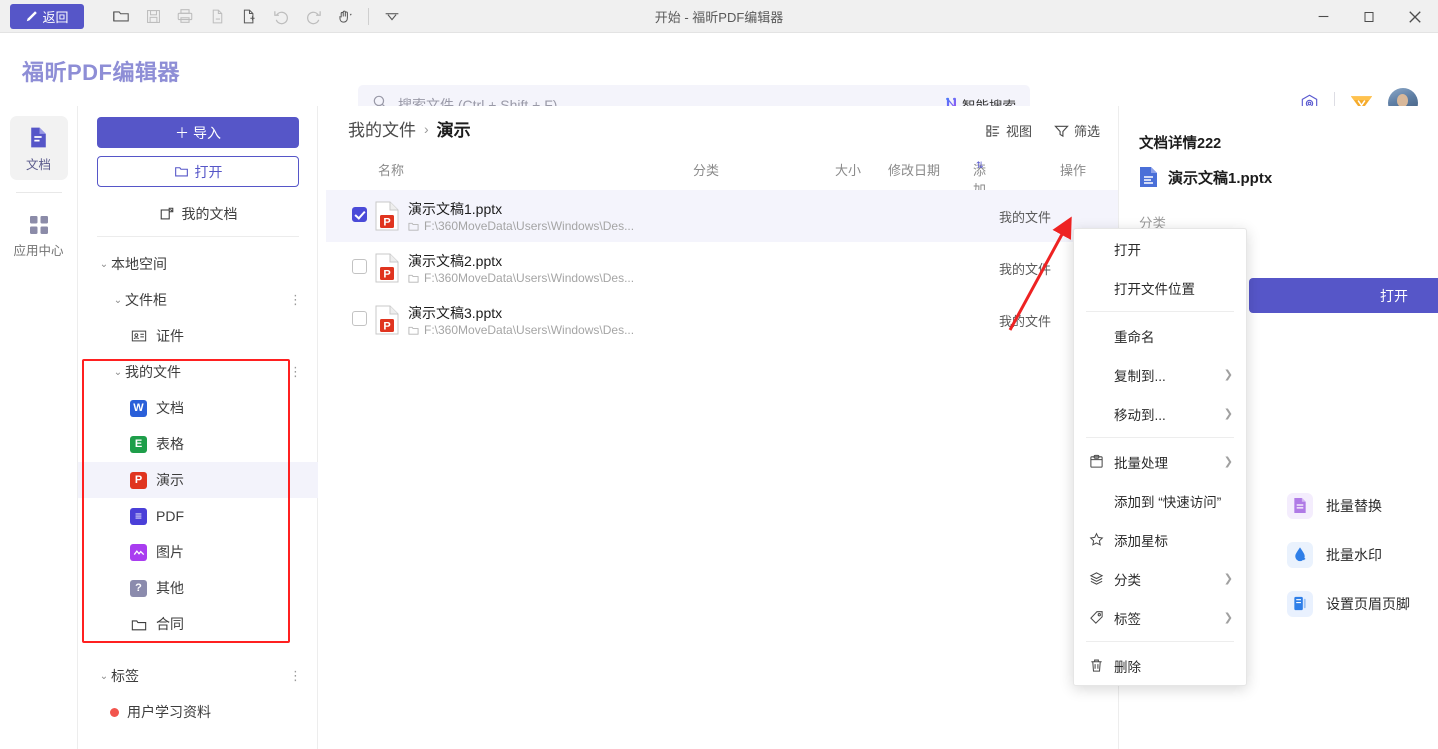 The width and height of the screenshot is (1438, 749). What do you see at coordinates (198, 552) in the screenshot?
I see `sidebar-item-image: 图片` at bounding box center [198, 552].